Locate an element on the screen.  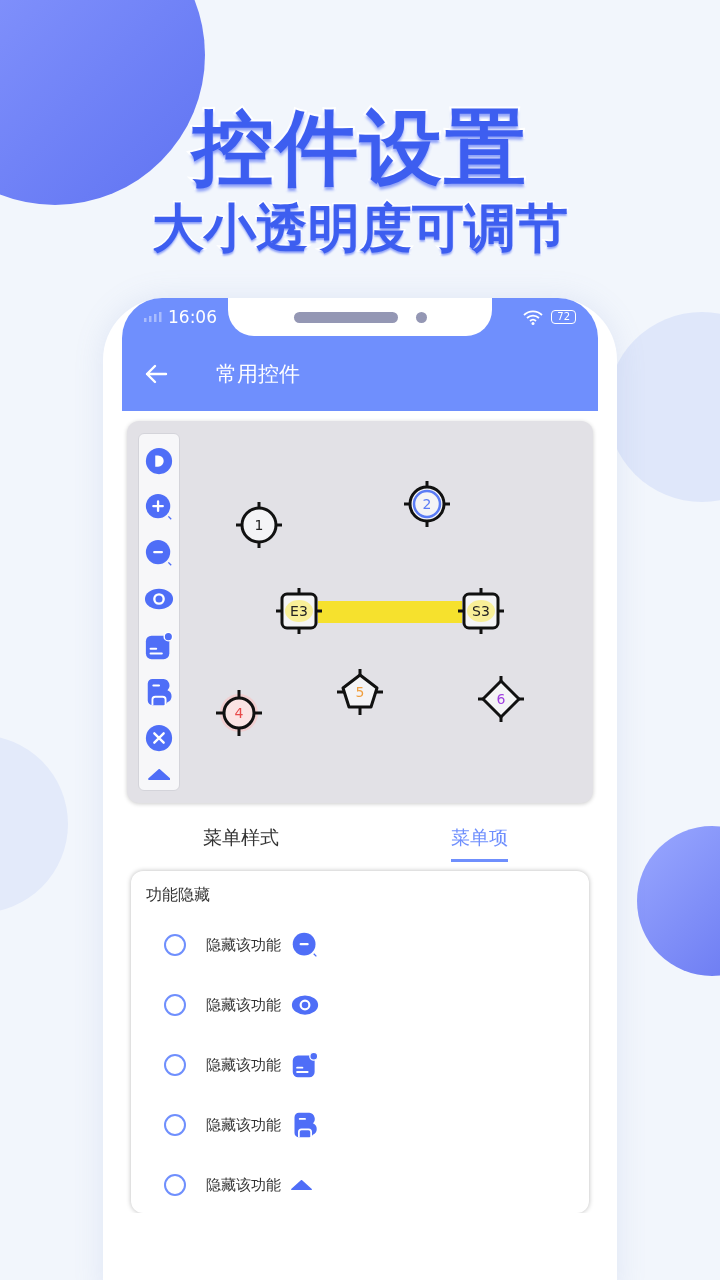
promo-subtitle: 大小透明度可调节 is located at coordinates (360, 228).